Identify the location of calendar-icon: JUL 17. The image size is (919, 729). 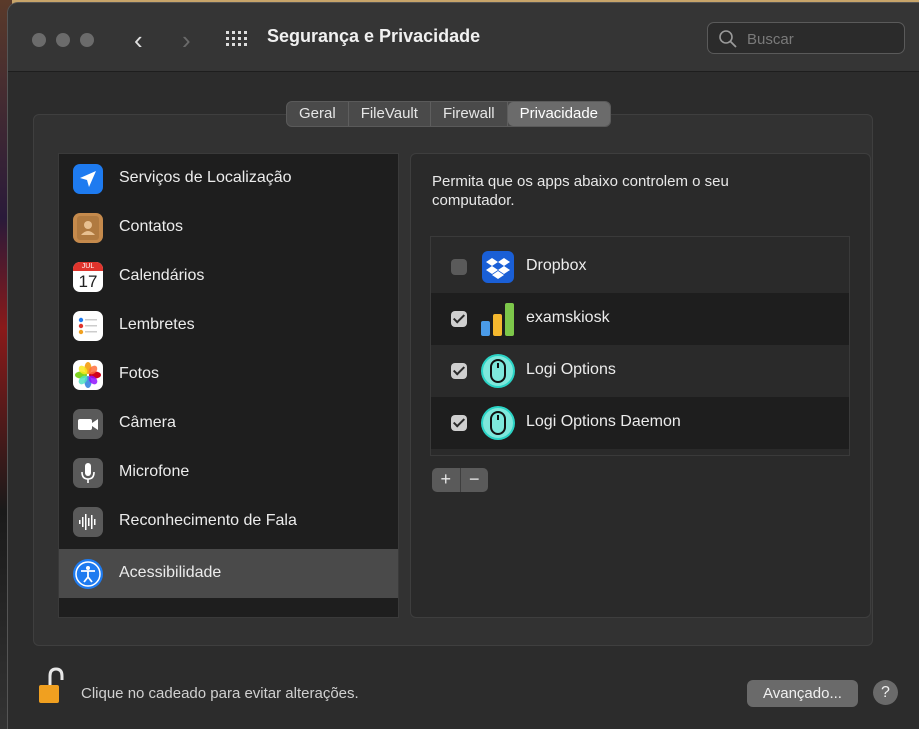
(88, 277).